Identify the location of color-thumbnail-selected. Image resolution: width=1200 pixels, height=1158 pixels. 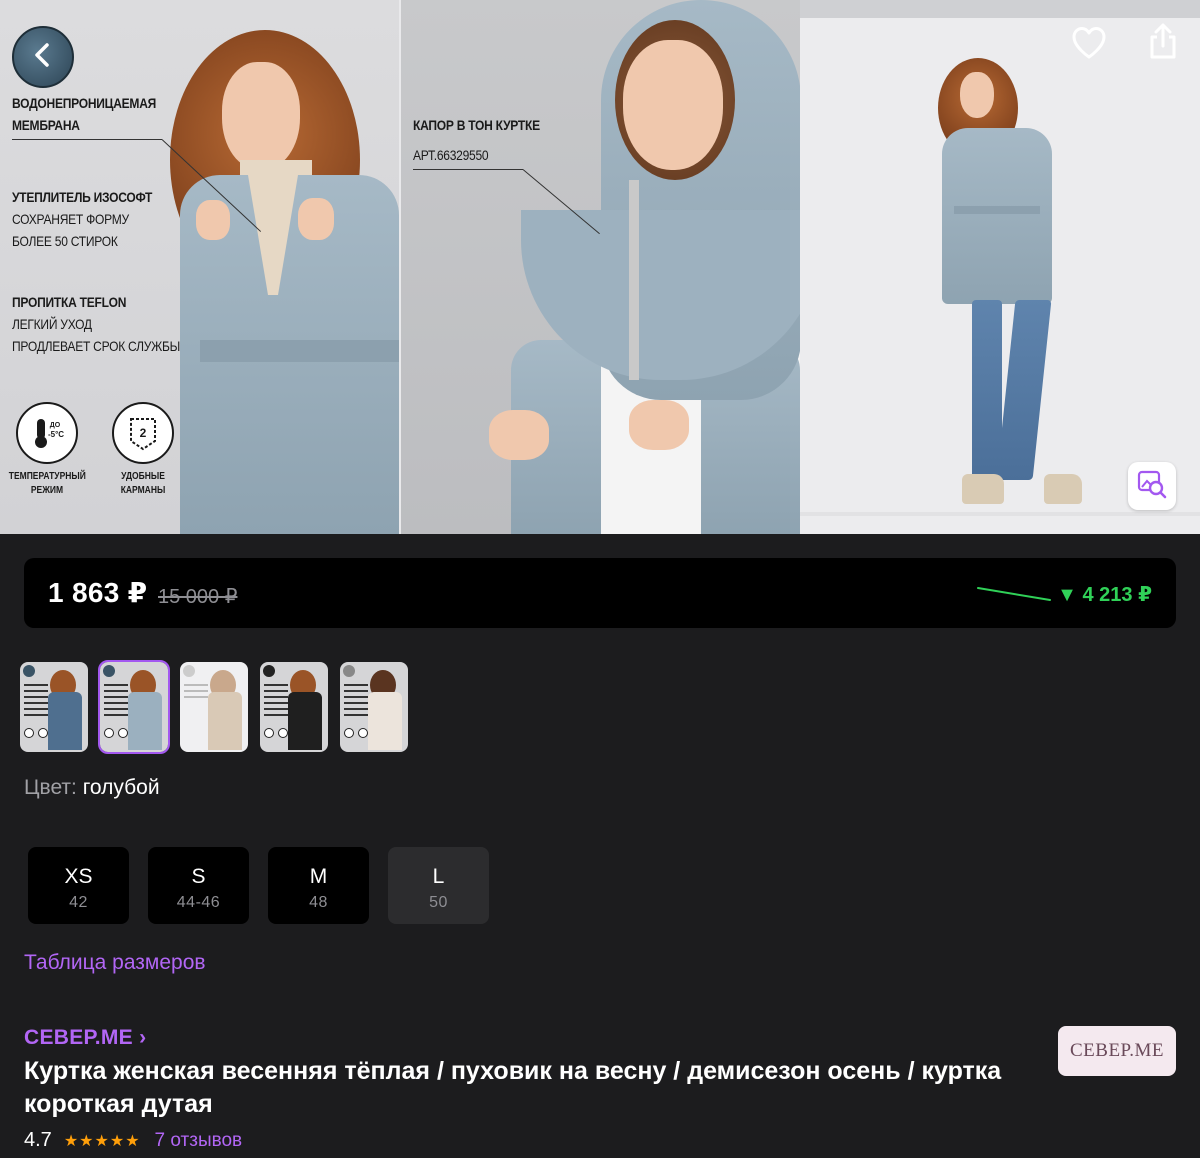
(134, 707).